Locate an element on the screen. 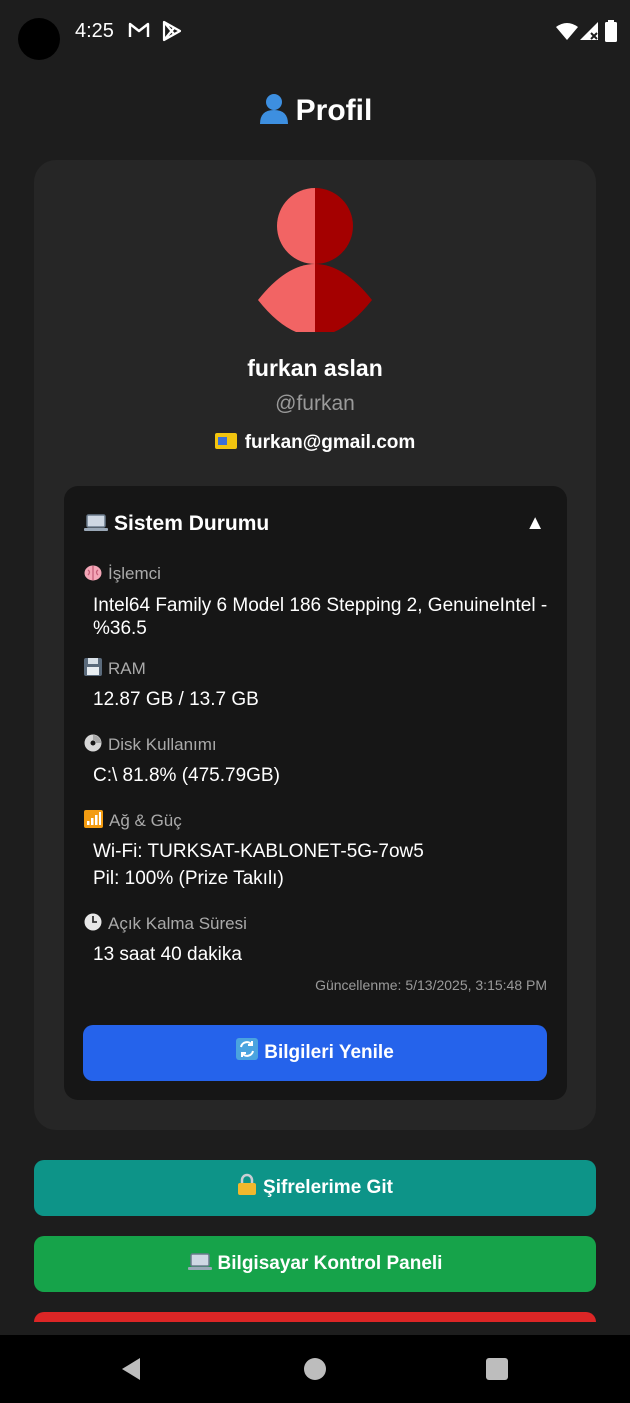 The width and height of the screenshot is (630, 1403). wifi-icon is located at coordinates (567, 31).